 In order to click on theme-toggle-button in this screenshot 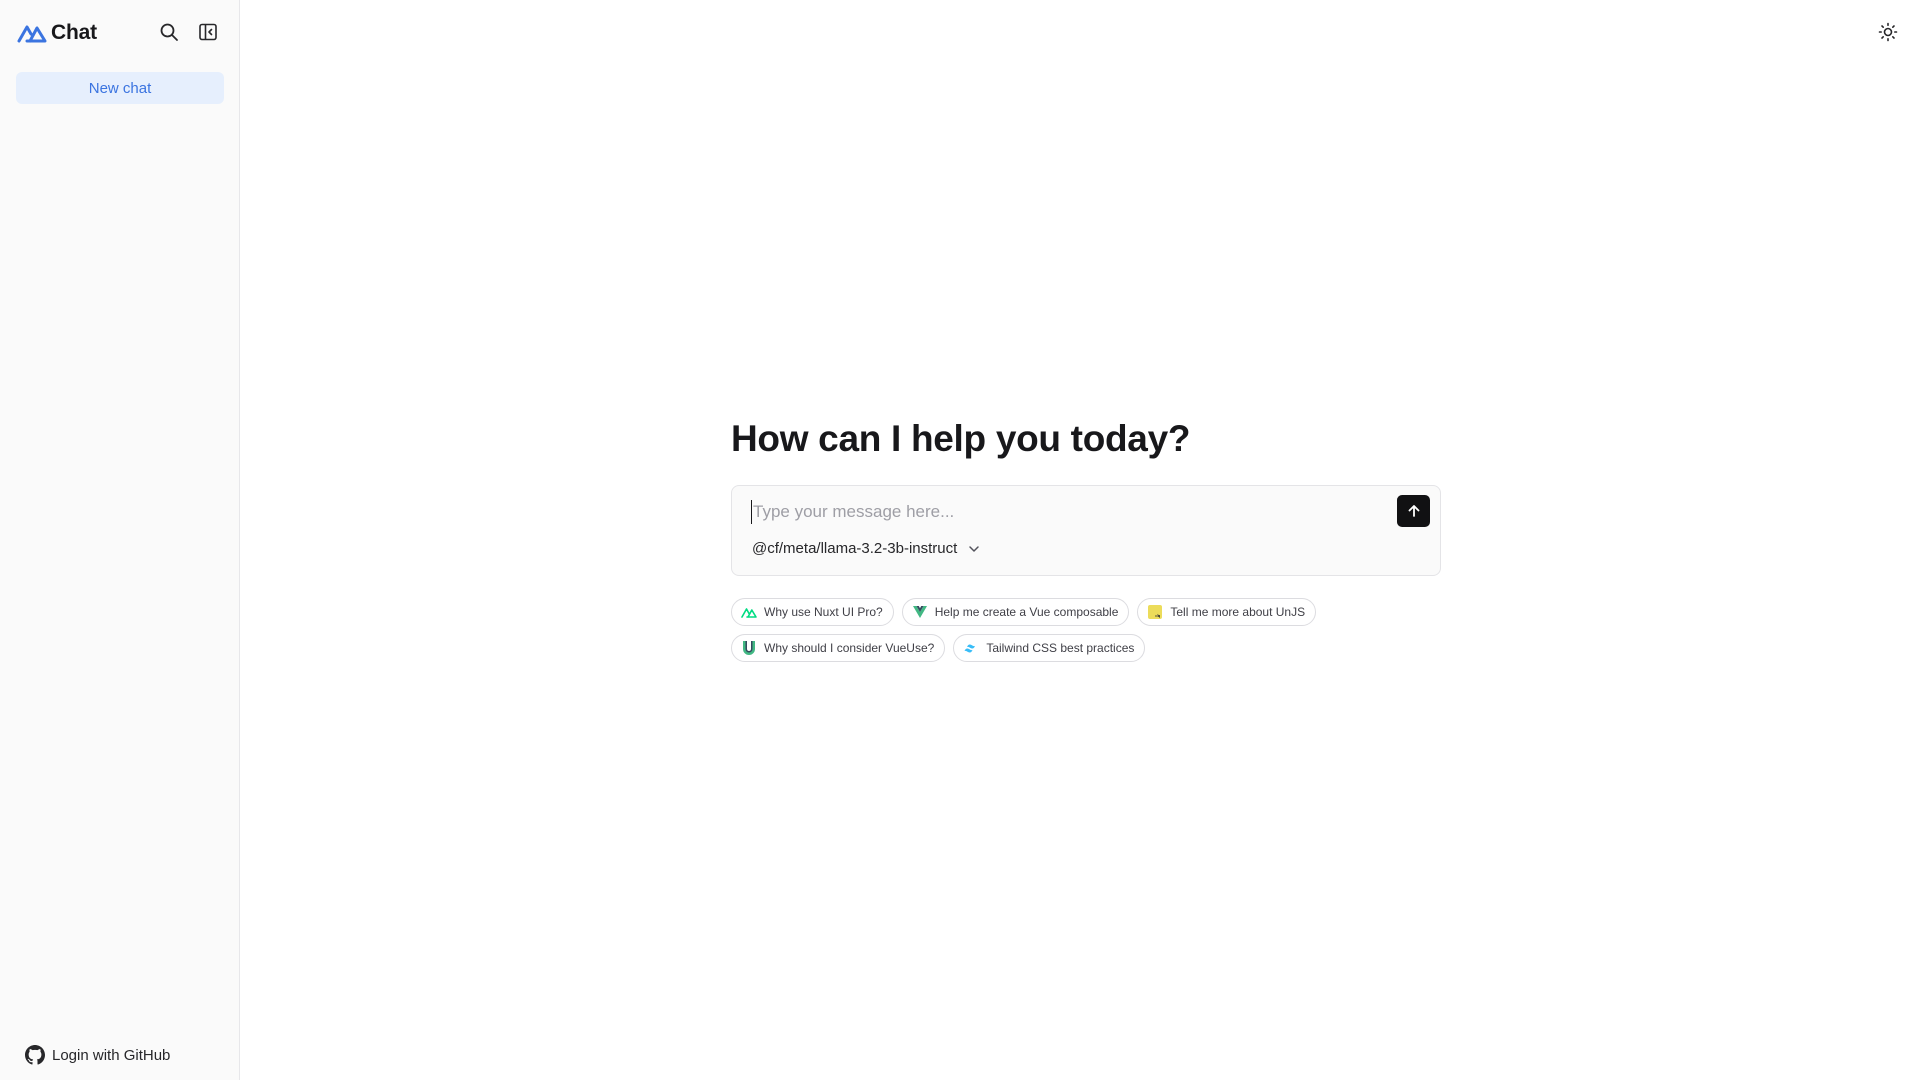, I will do `click(1888, 32)`.